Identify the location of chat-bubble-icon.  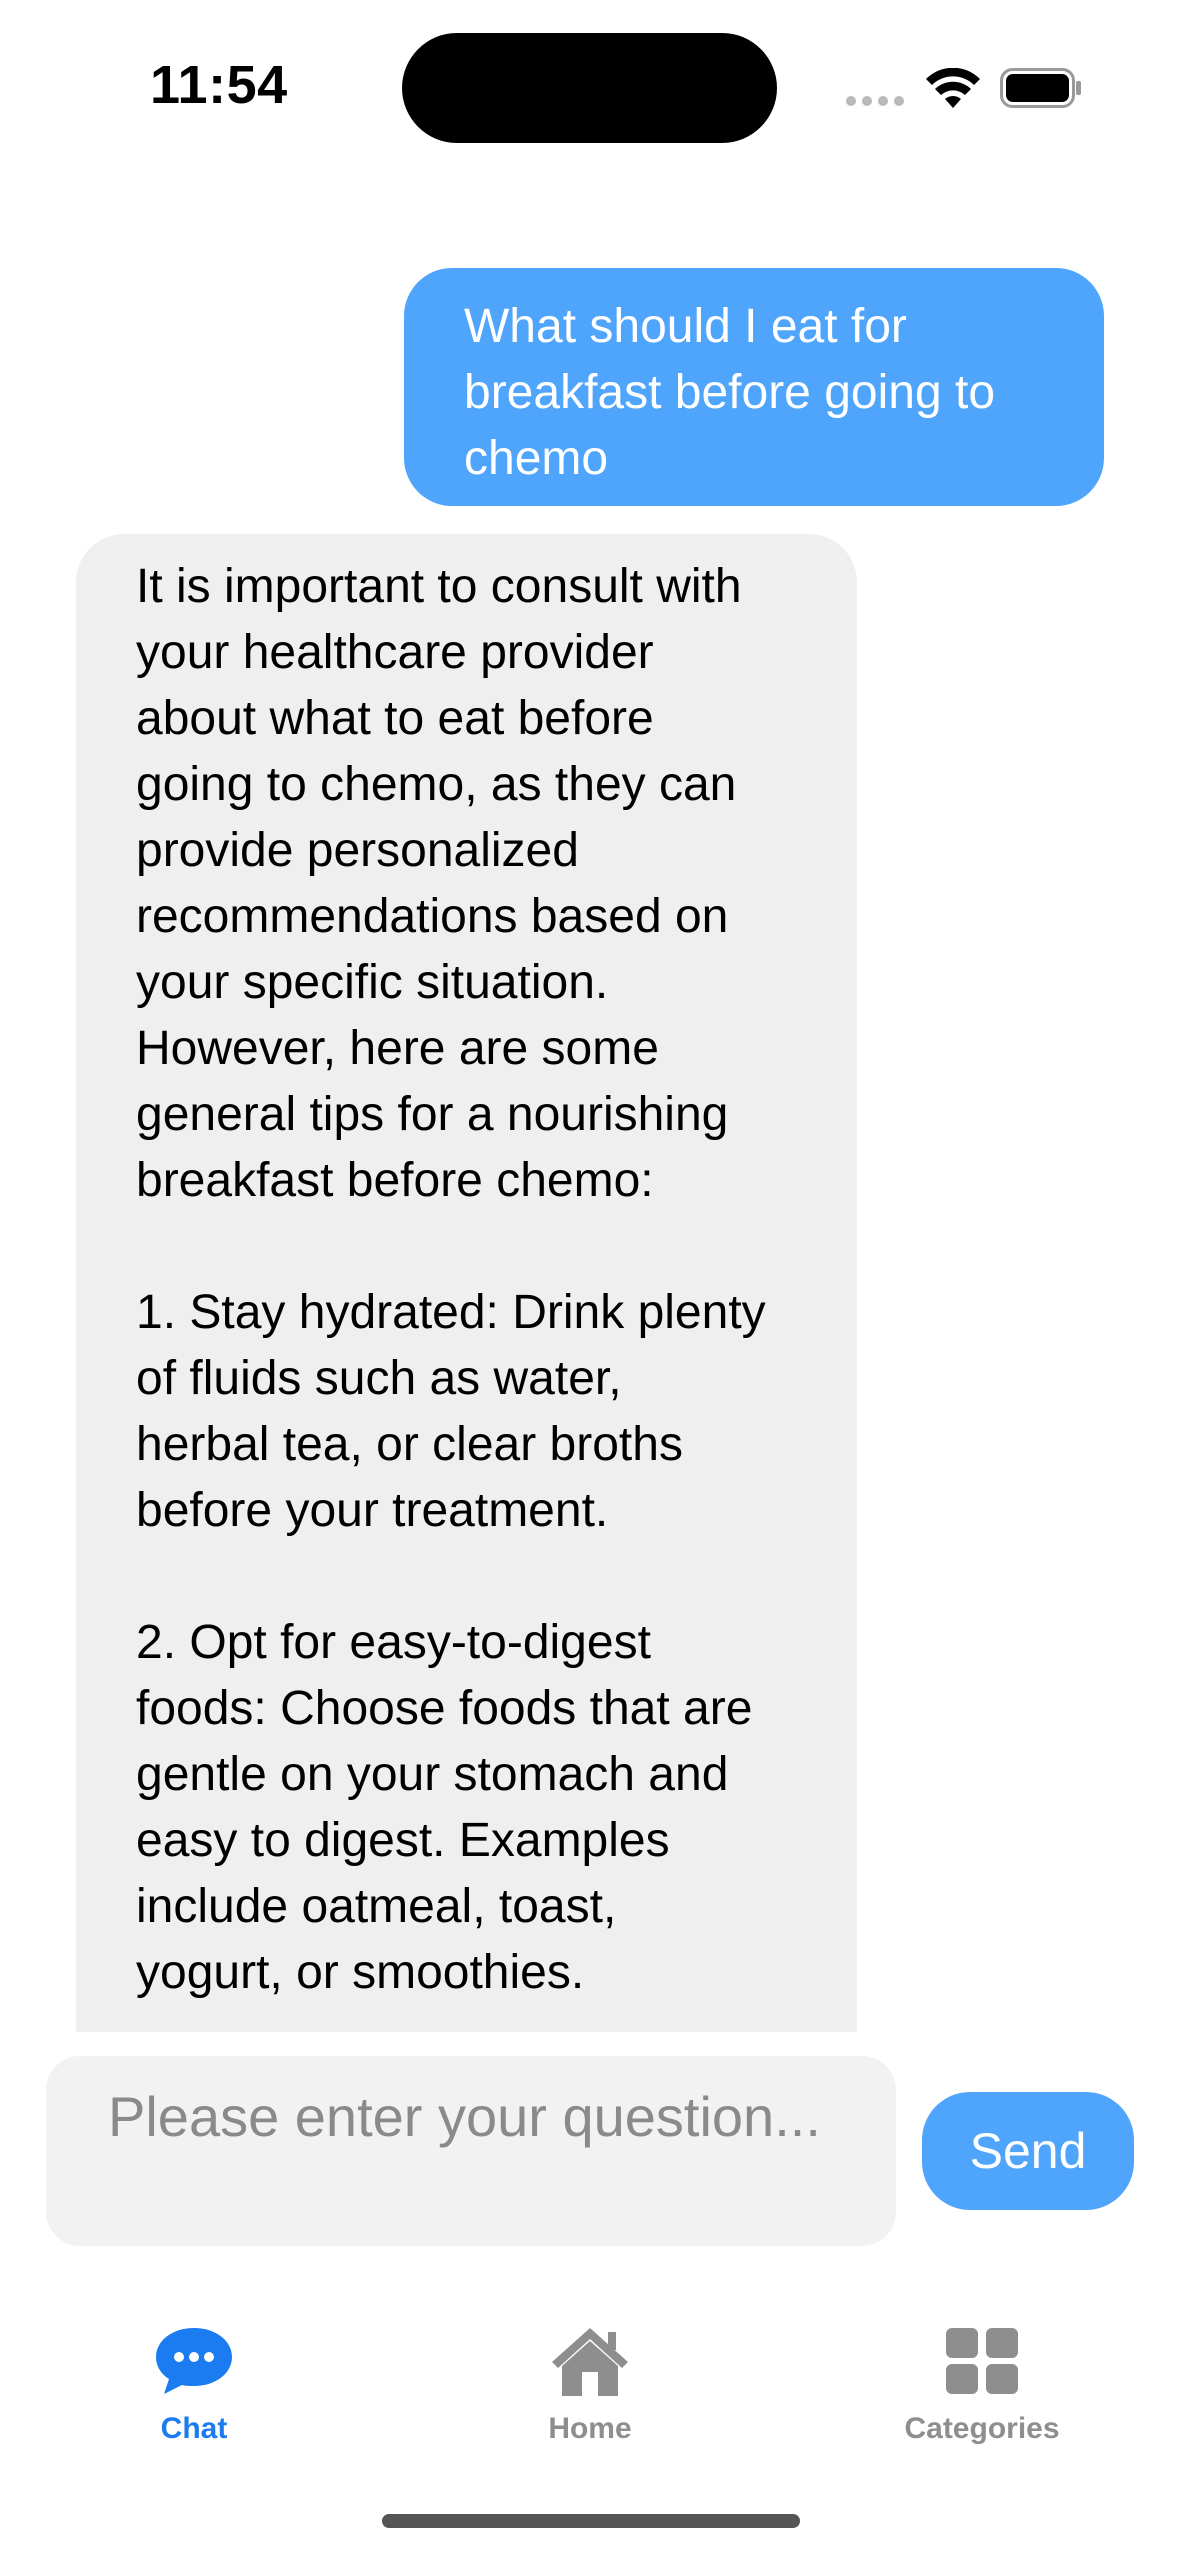
(194, 2361).